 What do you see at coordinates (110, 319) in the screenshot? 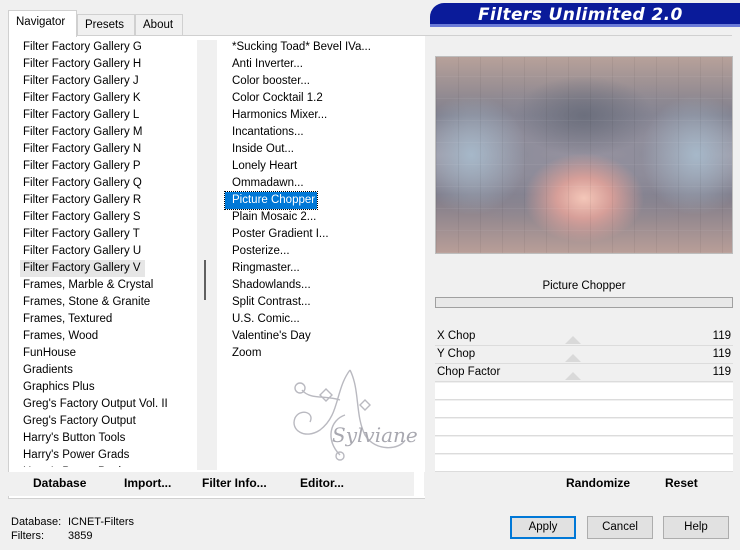
I see `category-item: Frames, Textured` at bounding box center [110, 319].